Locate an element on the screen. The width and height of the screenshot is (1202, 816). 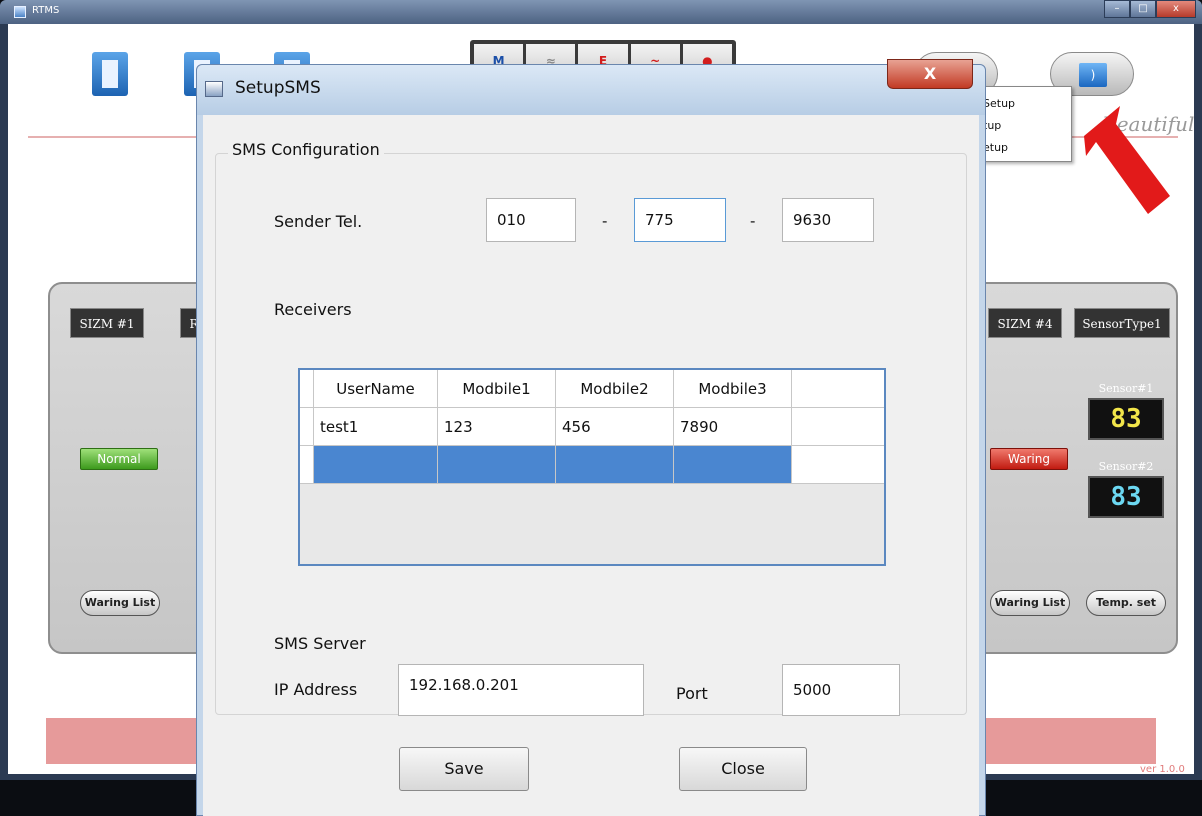
grid-cell: test1 is located at coordinates (376, 427).